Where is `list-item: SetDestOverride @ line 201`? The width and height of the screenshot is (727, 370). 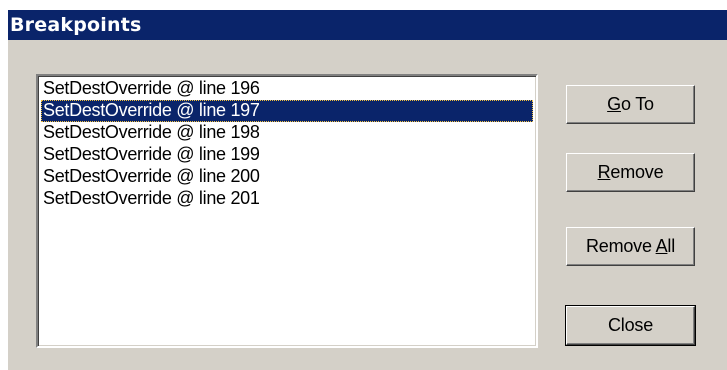
list-item: SetDestOverride @ line 201 is located at coordinates (287, 199).